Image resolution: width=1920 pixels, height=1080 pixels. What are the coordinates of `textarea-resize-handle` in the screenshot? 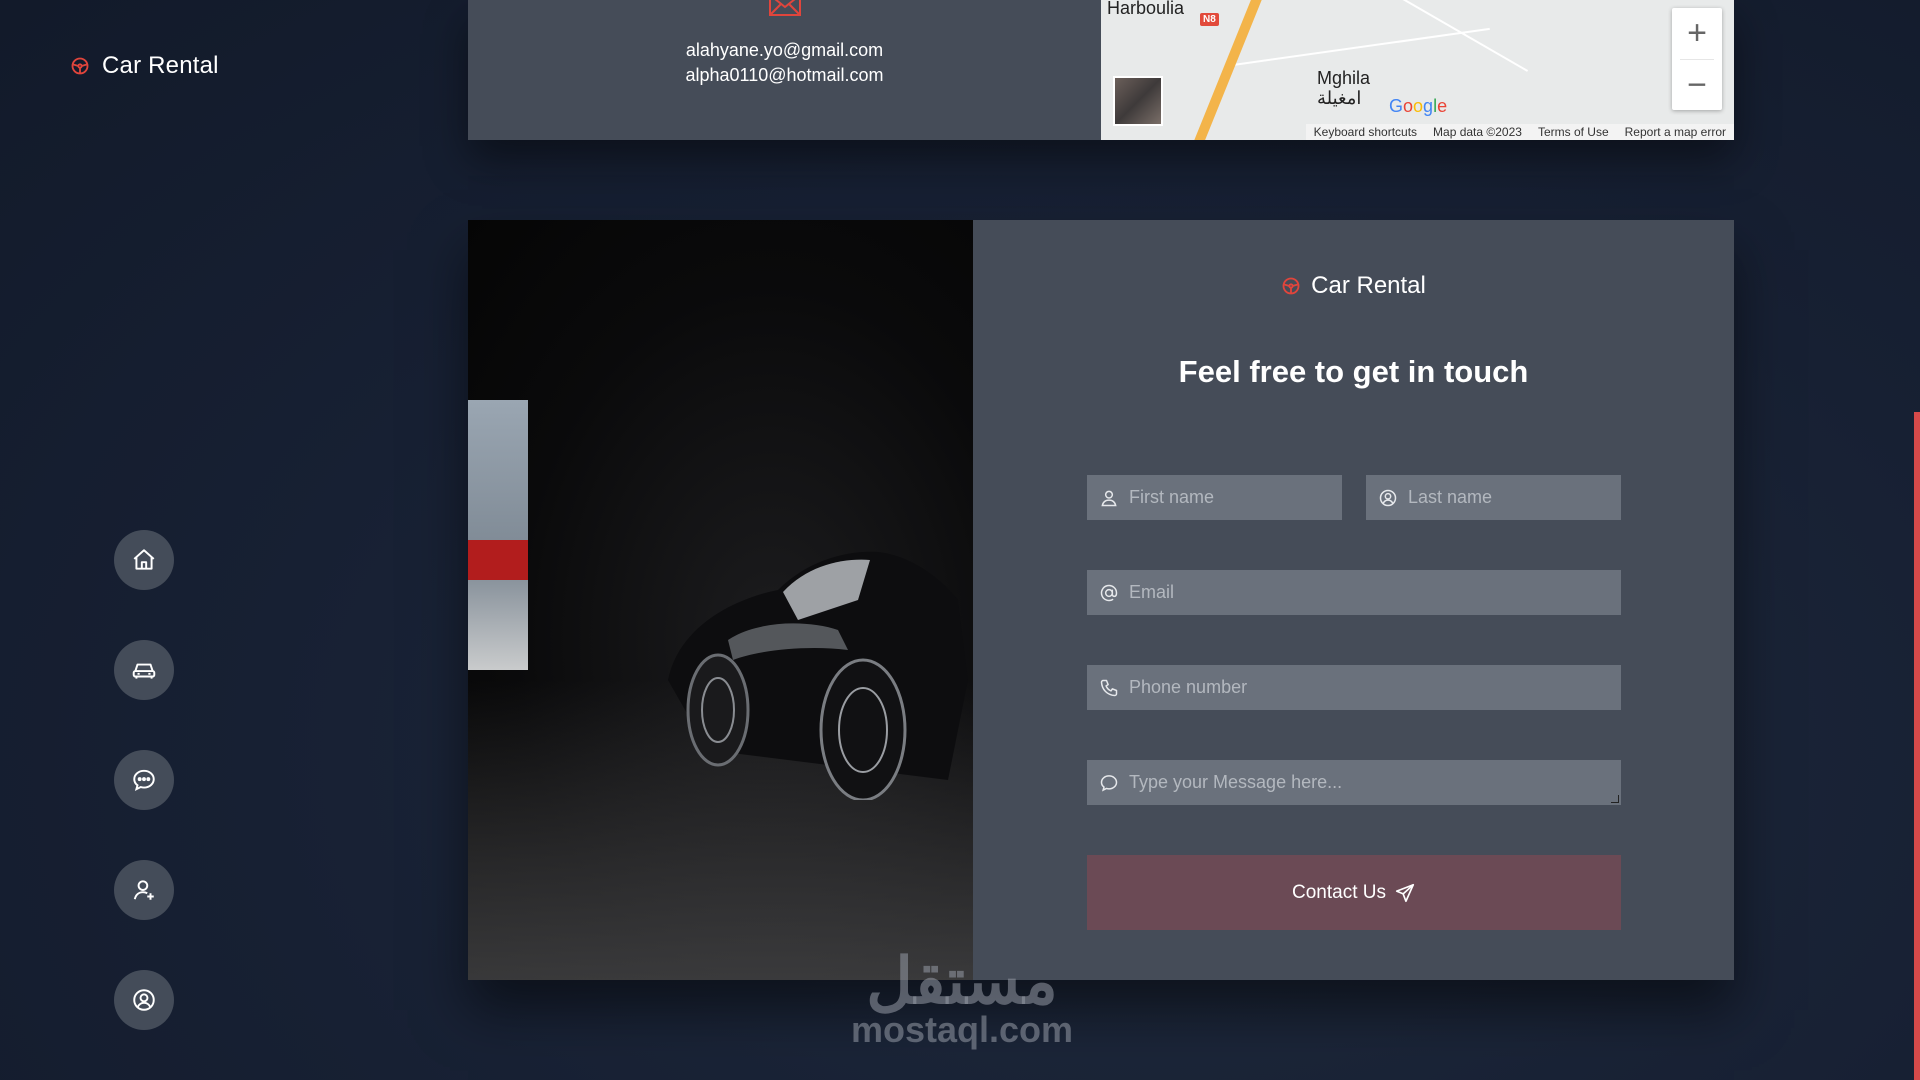 It's located at (1615, 799).